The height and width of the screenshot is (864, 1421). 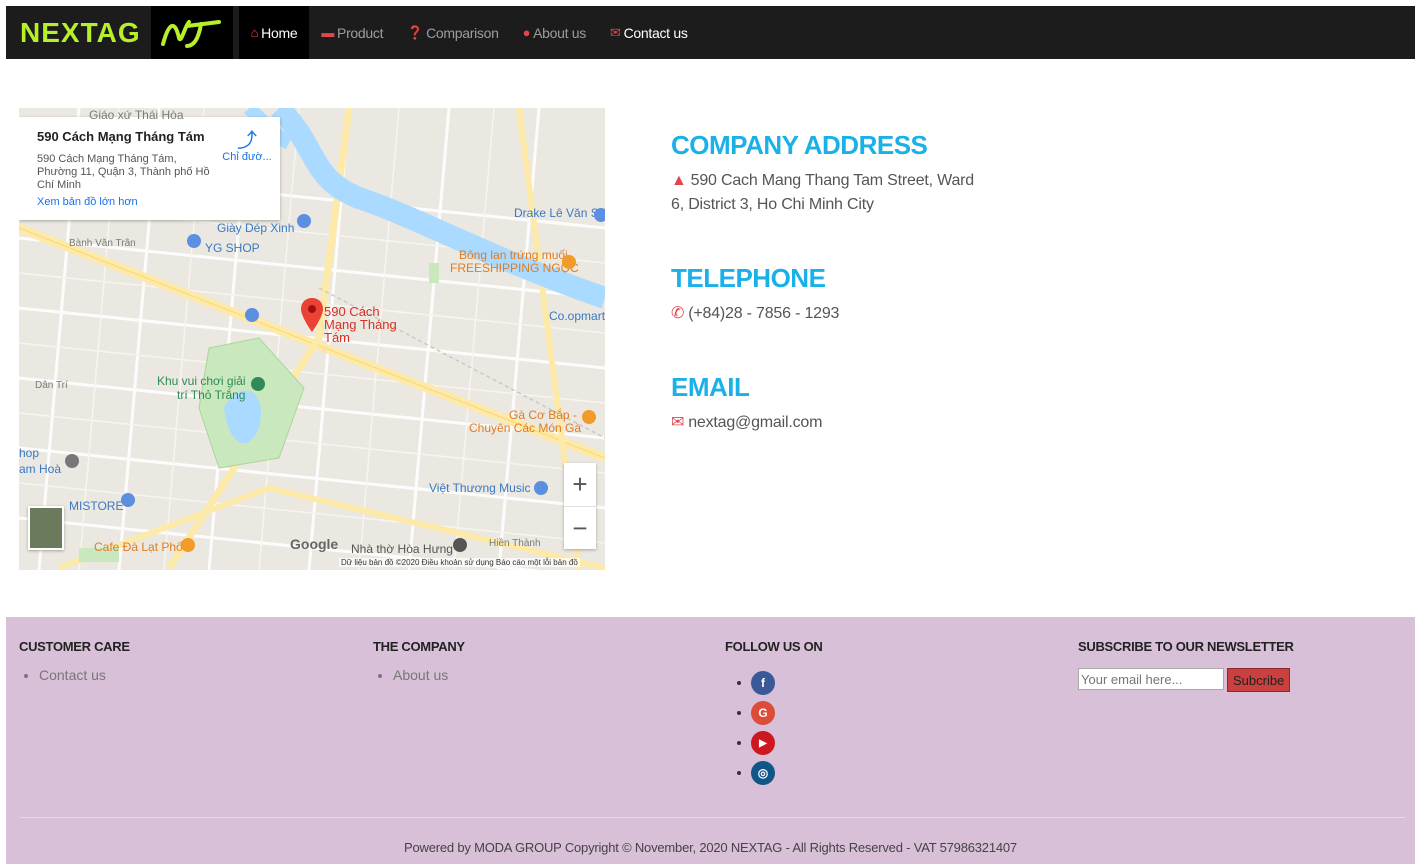 What do you see at coordinates (136, 115) in the screenshot?
I see `map-label-giao-xu: Giáo xứ Thái Hòa` at bounding box center [136, 115].